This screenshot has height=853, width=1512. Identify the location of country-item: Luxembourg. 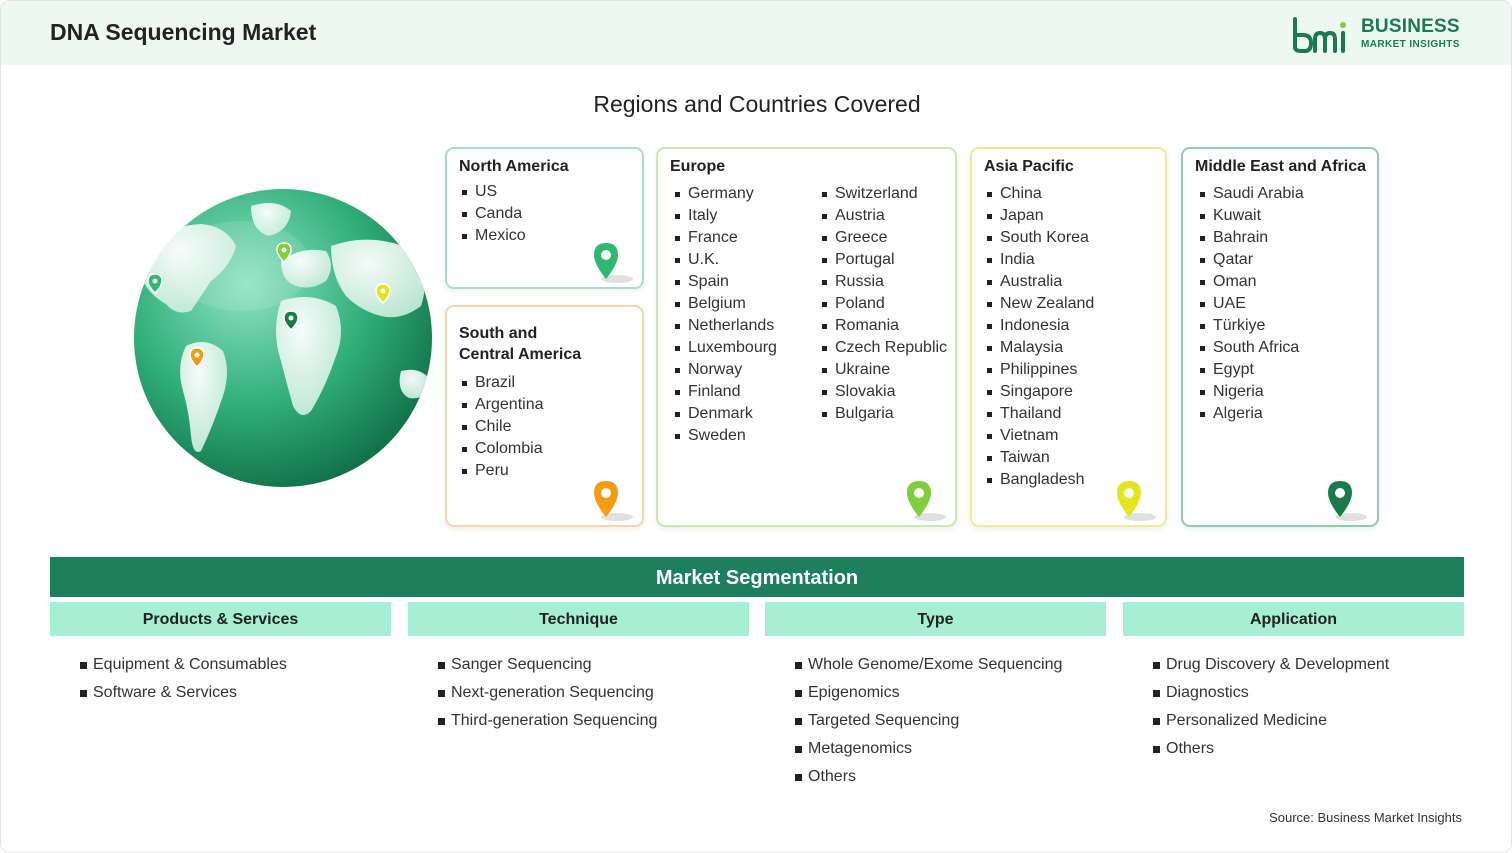
(724, 348).